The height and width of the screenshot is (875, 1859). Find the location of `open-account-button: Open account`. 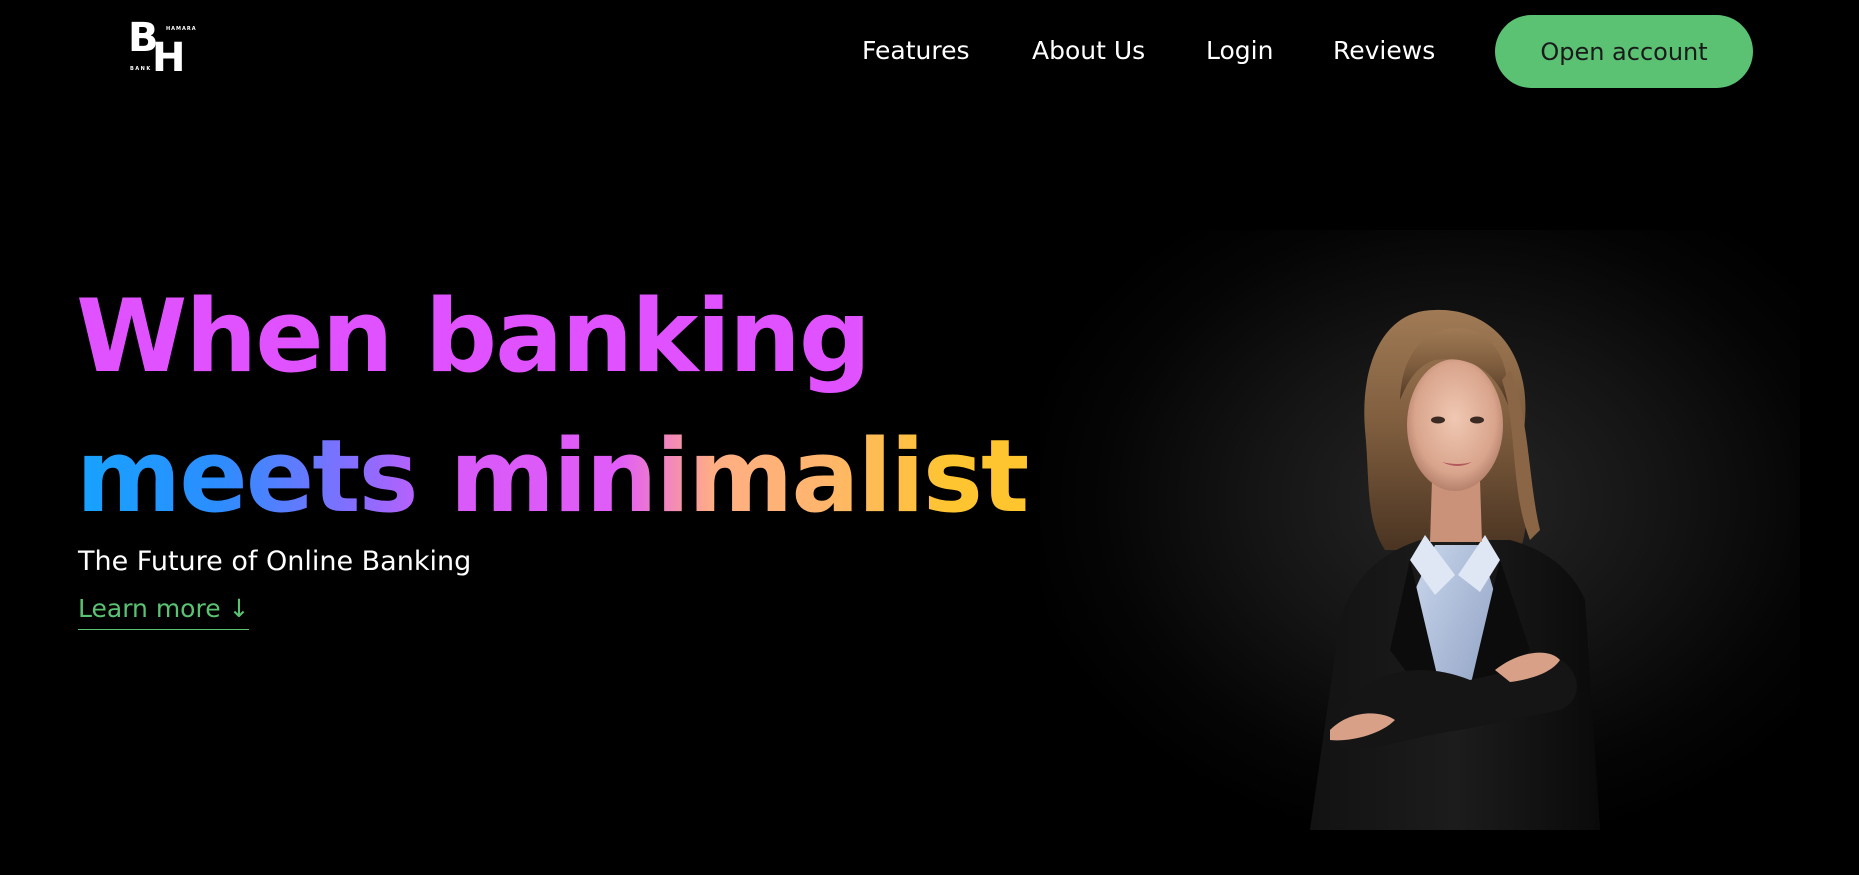

open-account-button: Open account is located at coordinates (1624, 51).